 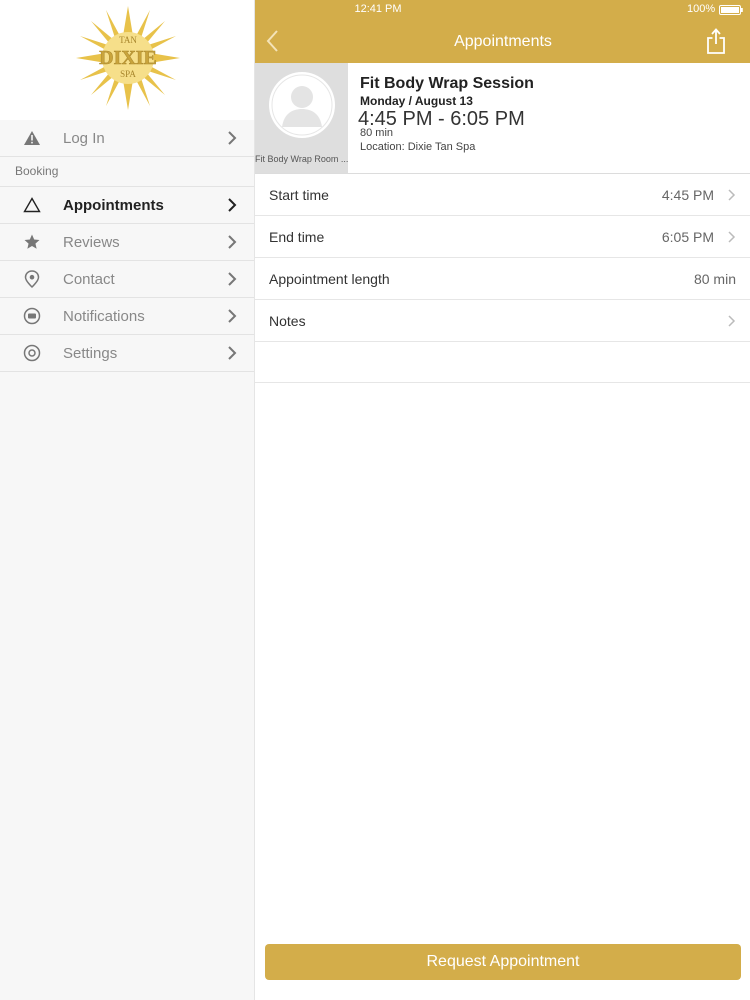 I want to click on row-label: End time, so click(x=297, y=237).